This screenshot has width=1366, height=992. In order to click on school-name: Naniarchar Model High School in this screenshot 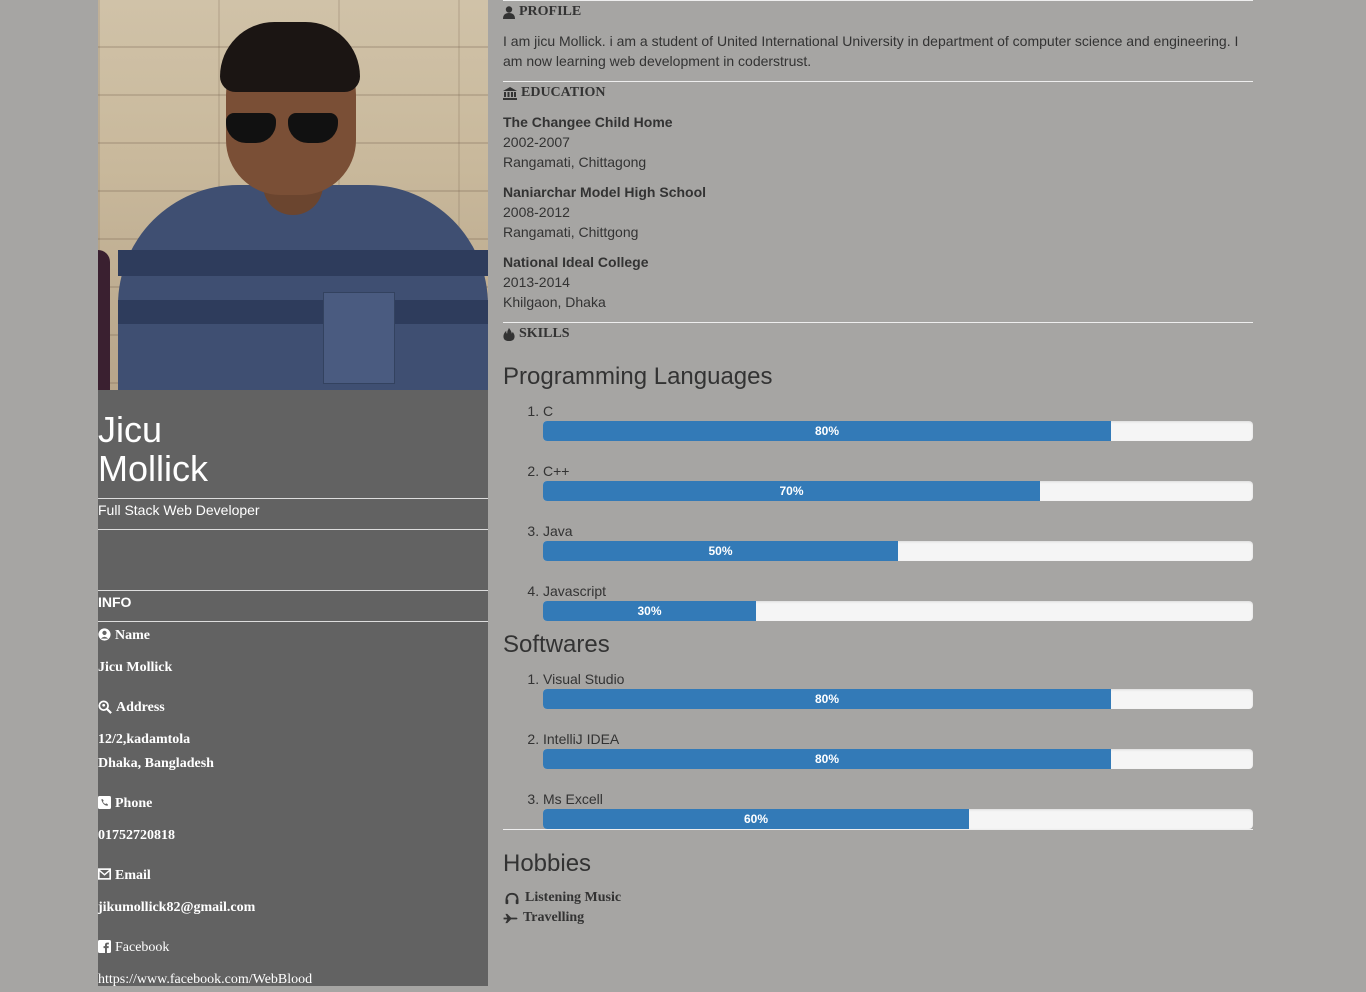, I will do `click(605, 192)`.